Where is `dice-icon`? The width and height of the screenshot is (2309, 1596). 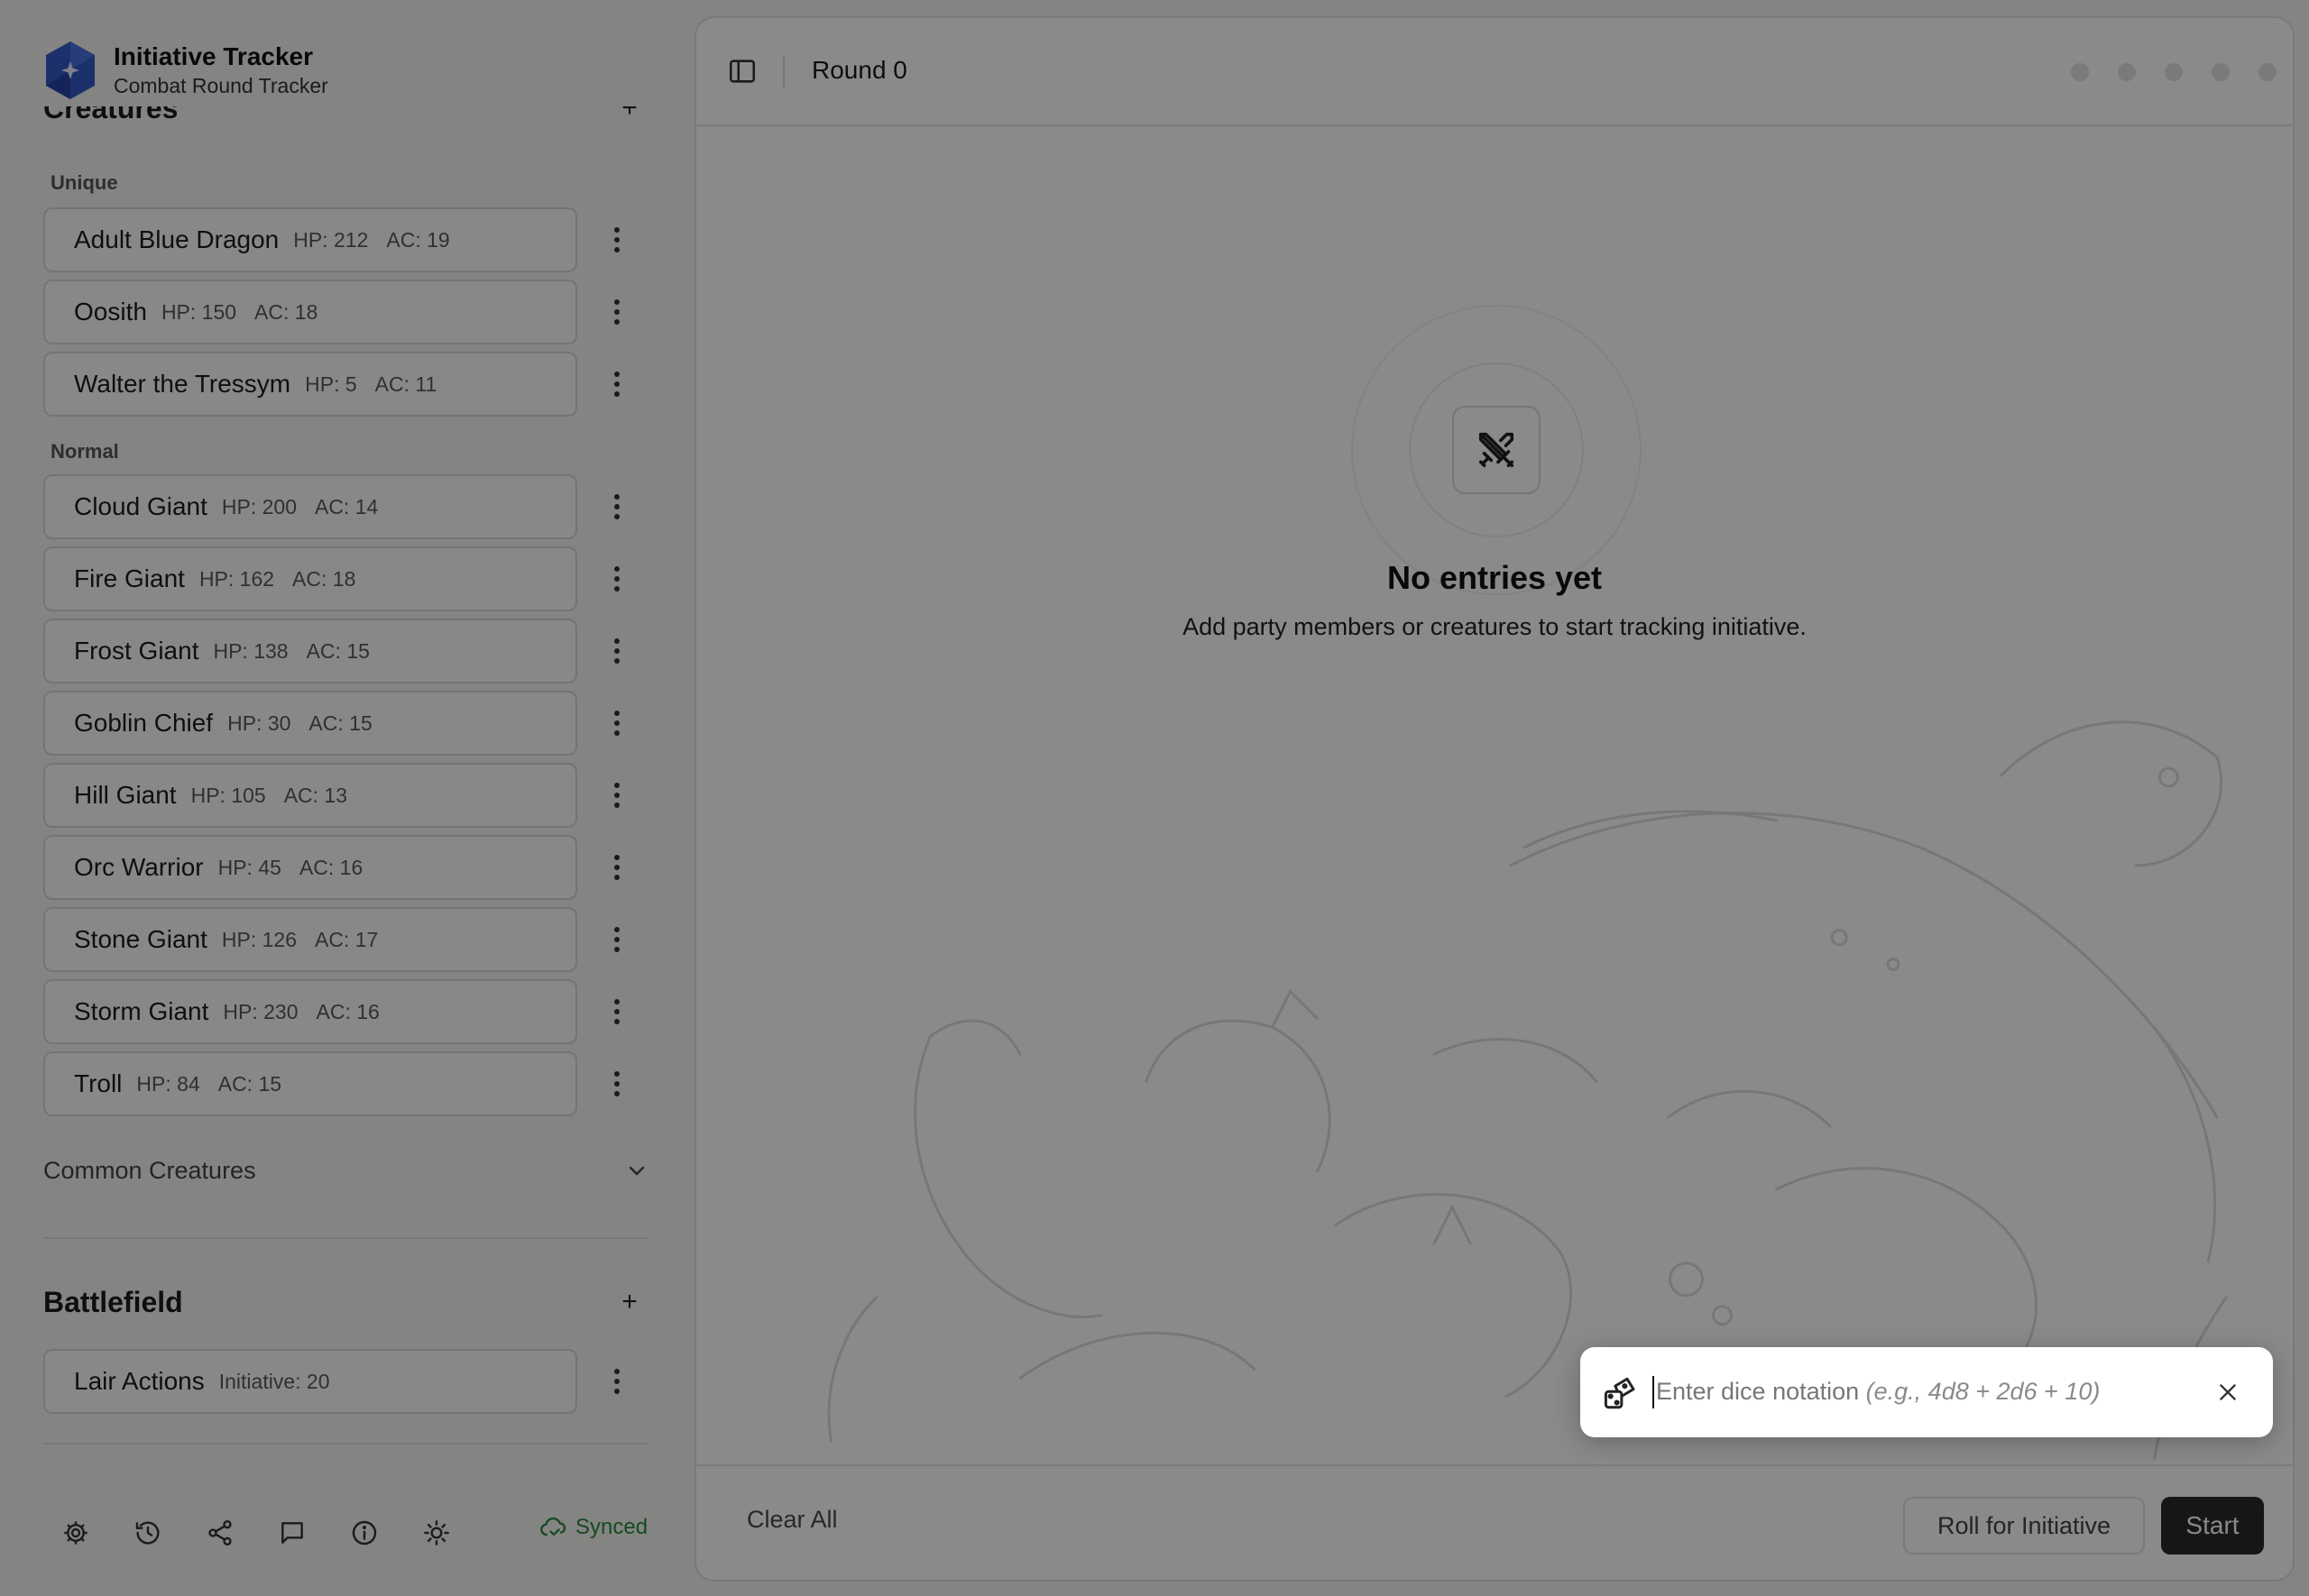 dice-icon is located at coordinates (1619, 1393).